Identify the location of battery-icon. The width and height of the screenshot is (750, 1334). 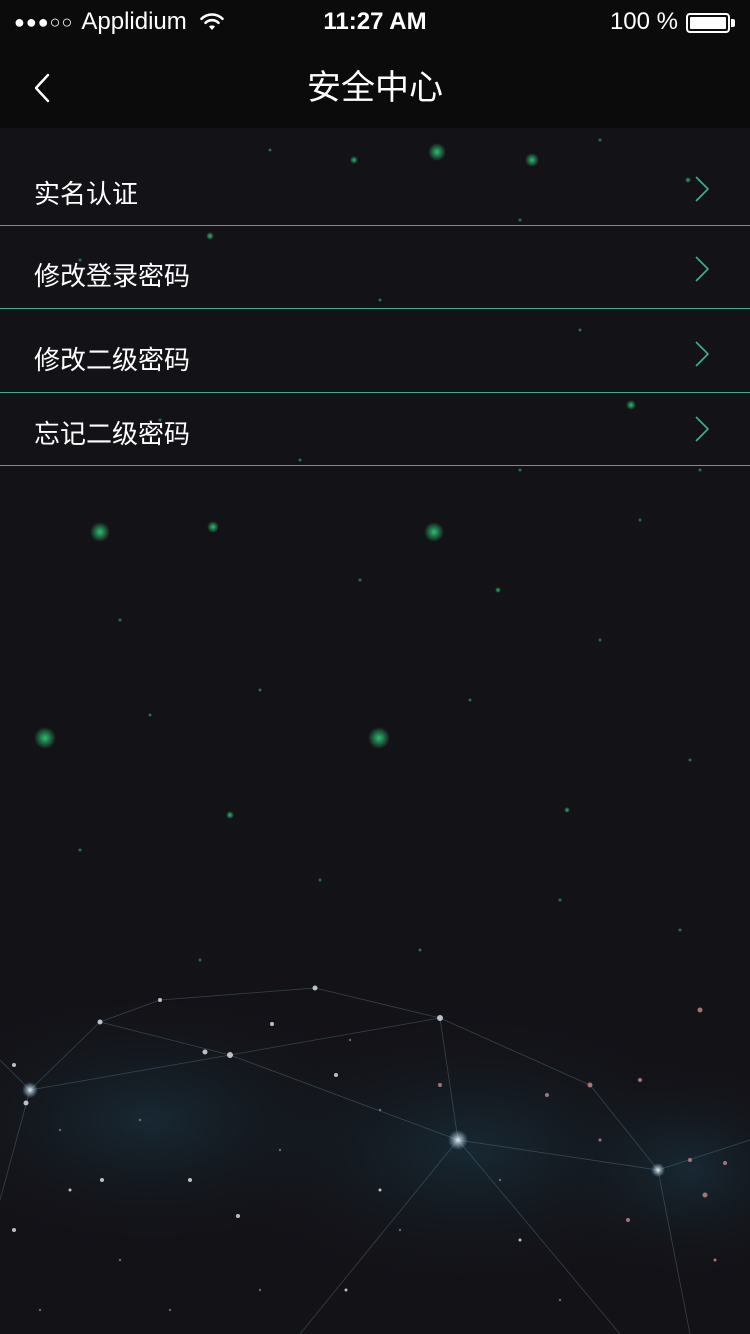
(711, 22).